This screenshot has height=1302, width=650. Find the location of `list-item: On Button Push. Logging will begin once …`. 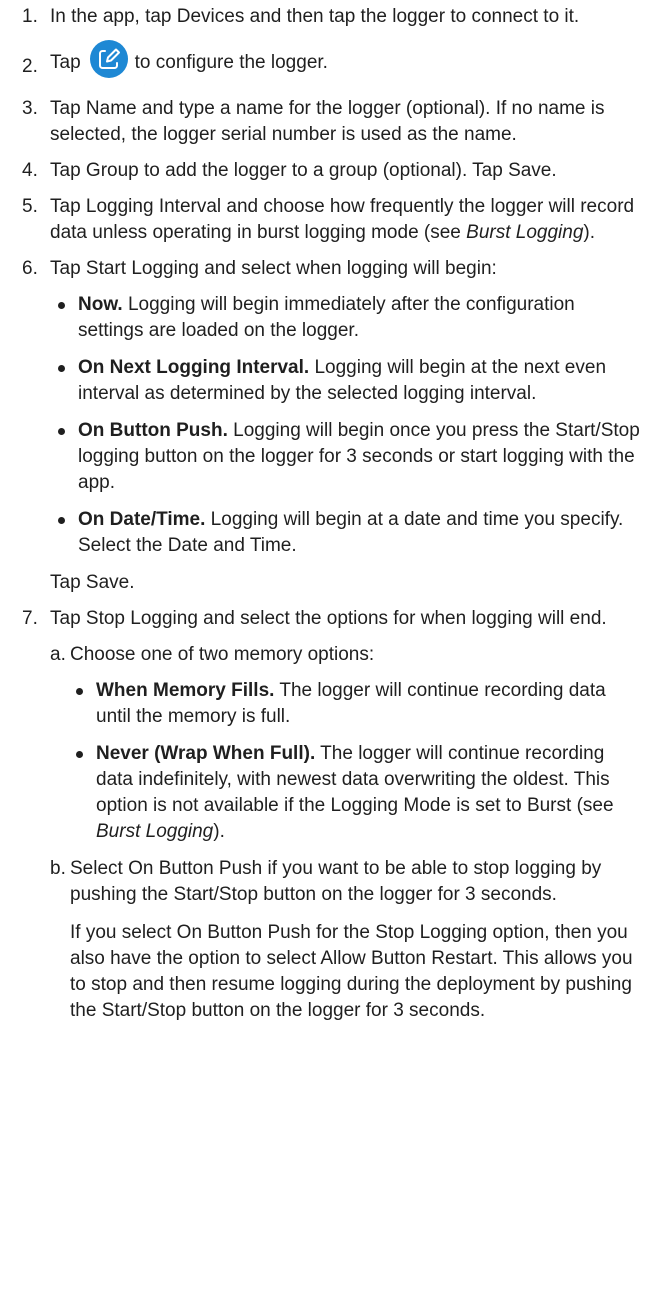

list-item: On Button Push. Logging will begin once … is located at coordinates (348, 457).